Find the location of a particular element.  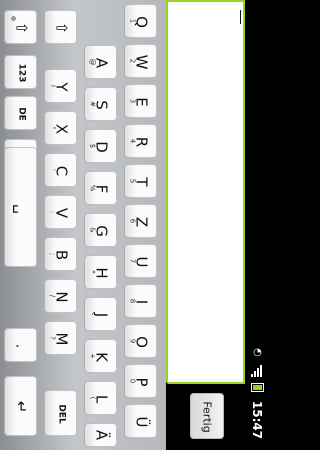

key-b: ; B is located at coordinates (60, 254).